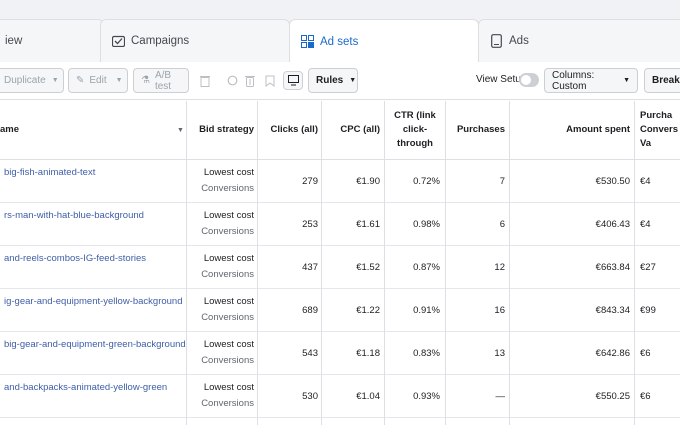  I want to click on ad-set-name-link: big-fish-animated-text, so click(92, 181).